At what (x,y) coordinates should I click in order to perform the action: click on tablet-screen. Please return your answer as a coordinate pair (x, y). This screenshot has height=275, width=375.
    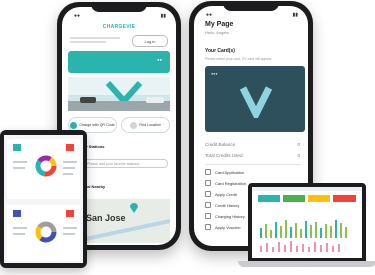
    Looking at the image, I should click on (43, 199).